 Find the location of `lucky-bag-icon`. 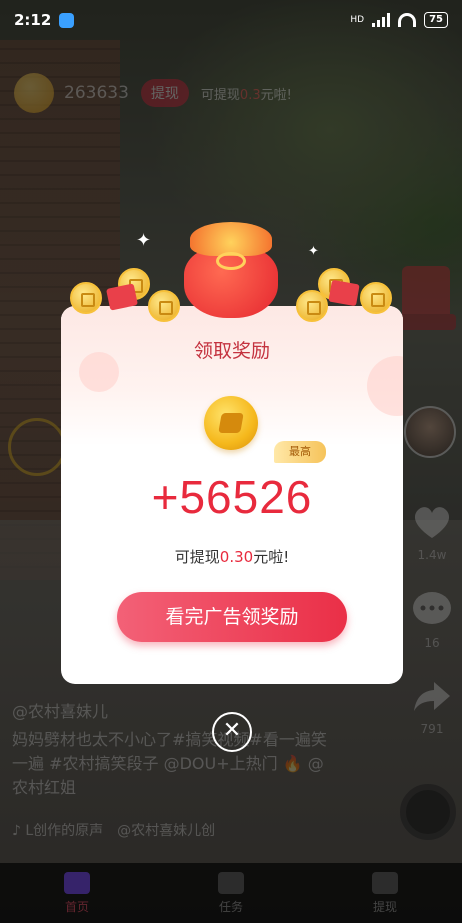

lucky-bag-icon is located at coordinates (231, 270).